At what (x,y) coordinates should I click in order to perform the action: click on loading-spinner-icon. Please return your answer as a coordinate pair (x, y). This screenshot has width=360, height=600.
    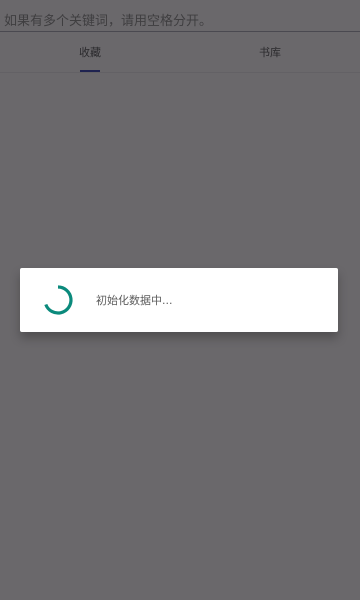
    Looking at the image, I should click on (58, 300).